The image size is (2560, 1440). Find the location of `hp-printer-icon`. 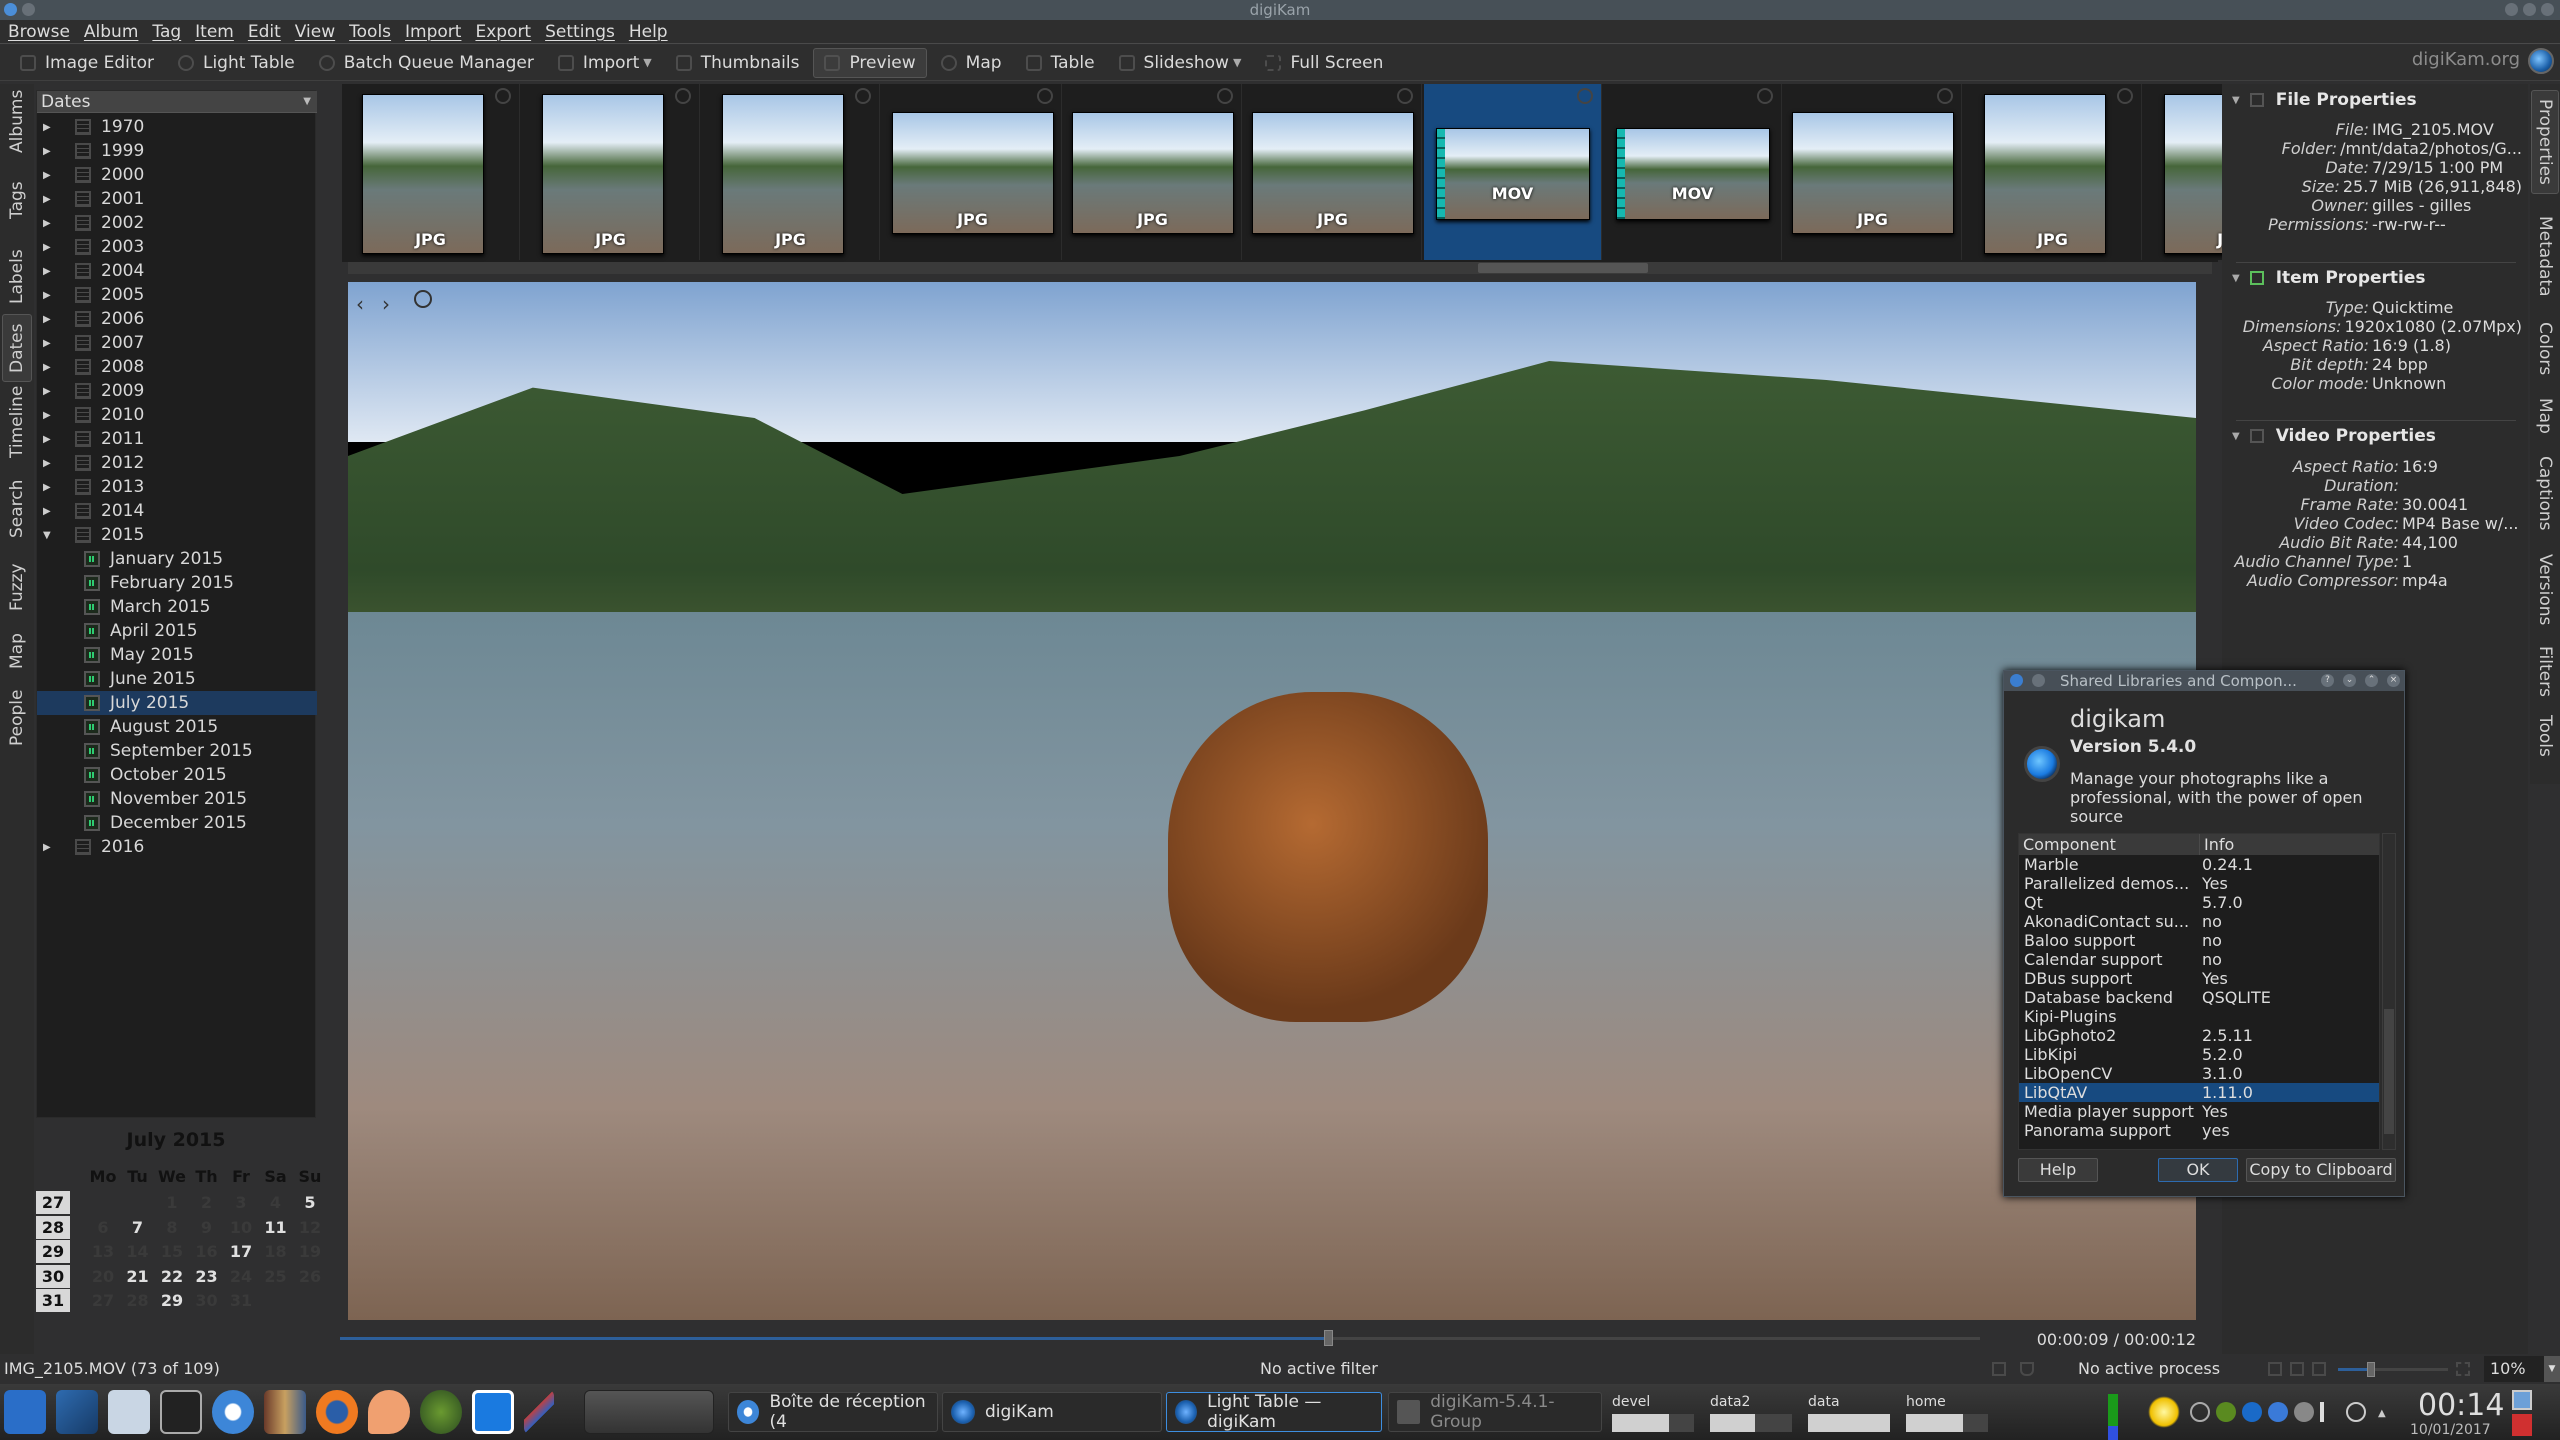

hp-printer-icon is located at coordinates (2252, 1412).